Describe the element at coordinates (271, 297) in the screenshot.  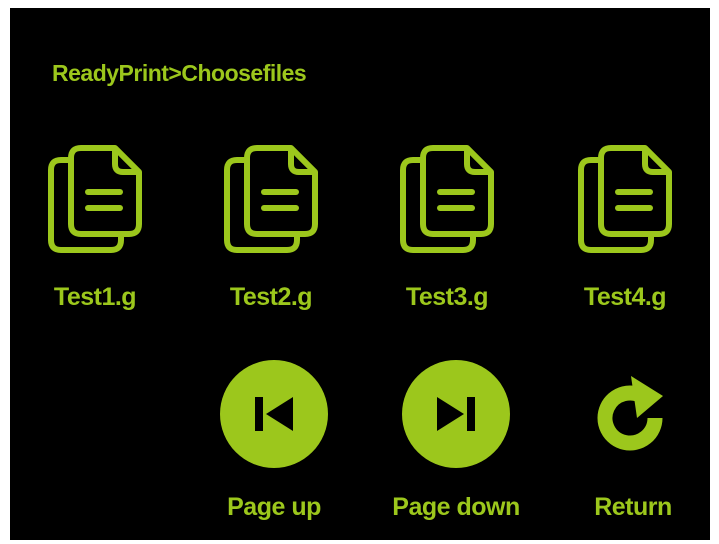
I see `file-name: Test2.g` at that location.